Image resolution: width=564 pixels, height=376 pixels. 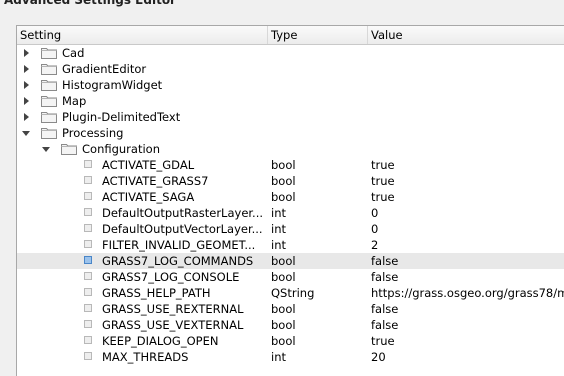 I want to click on tree-group-label: Processing, so click(x=93, y=133).